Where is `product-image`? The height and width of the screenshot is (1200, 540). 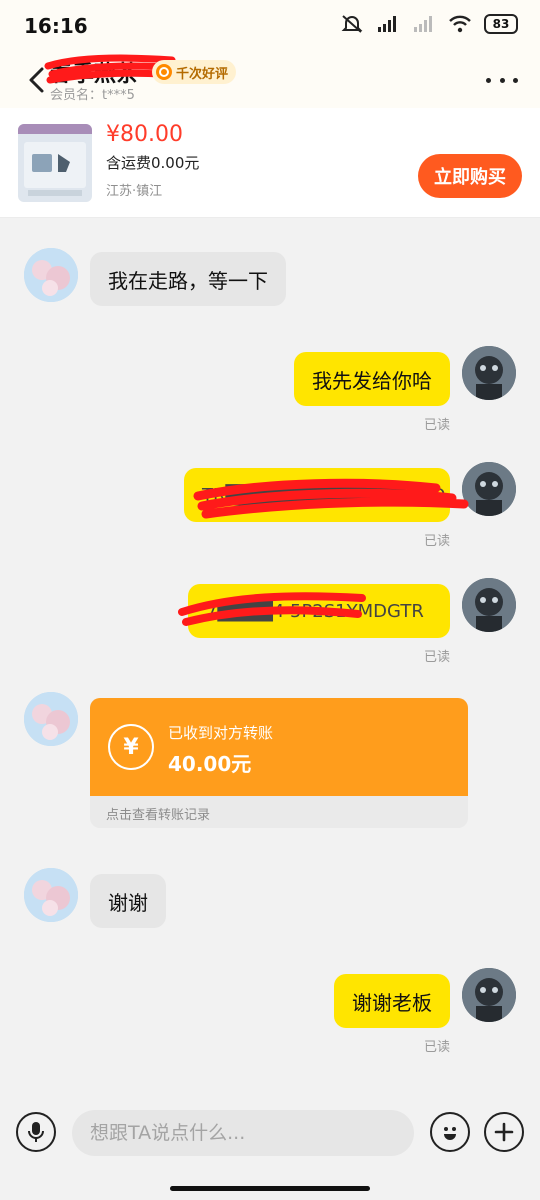
product-image is located at coordinates (55, 160).